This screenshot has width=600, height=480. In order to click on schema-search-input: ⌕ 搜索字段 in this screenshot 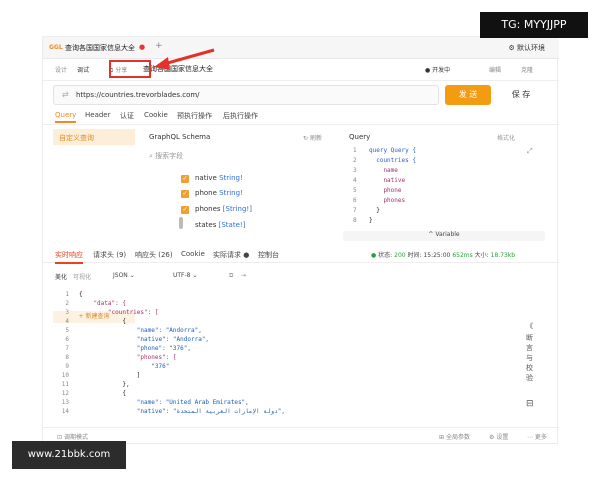, I will do `click(166, 156)`.